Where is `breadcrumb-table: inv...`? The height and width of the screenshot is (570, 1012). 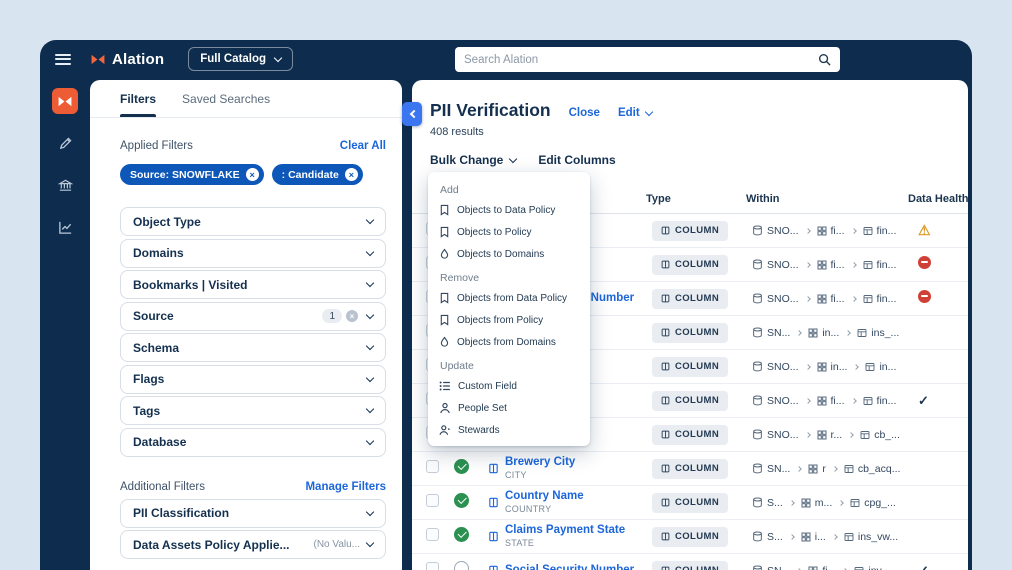
breadcrumb-table: inv... is located at coordinates (878, 567).